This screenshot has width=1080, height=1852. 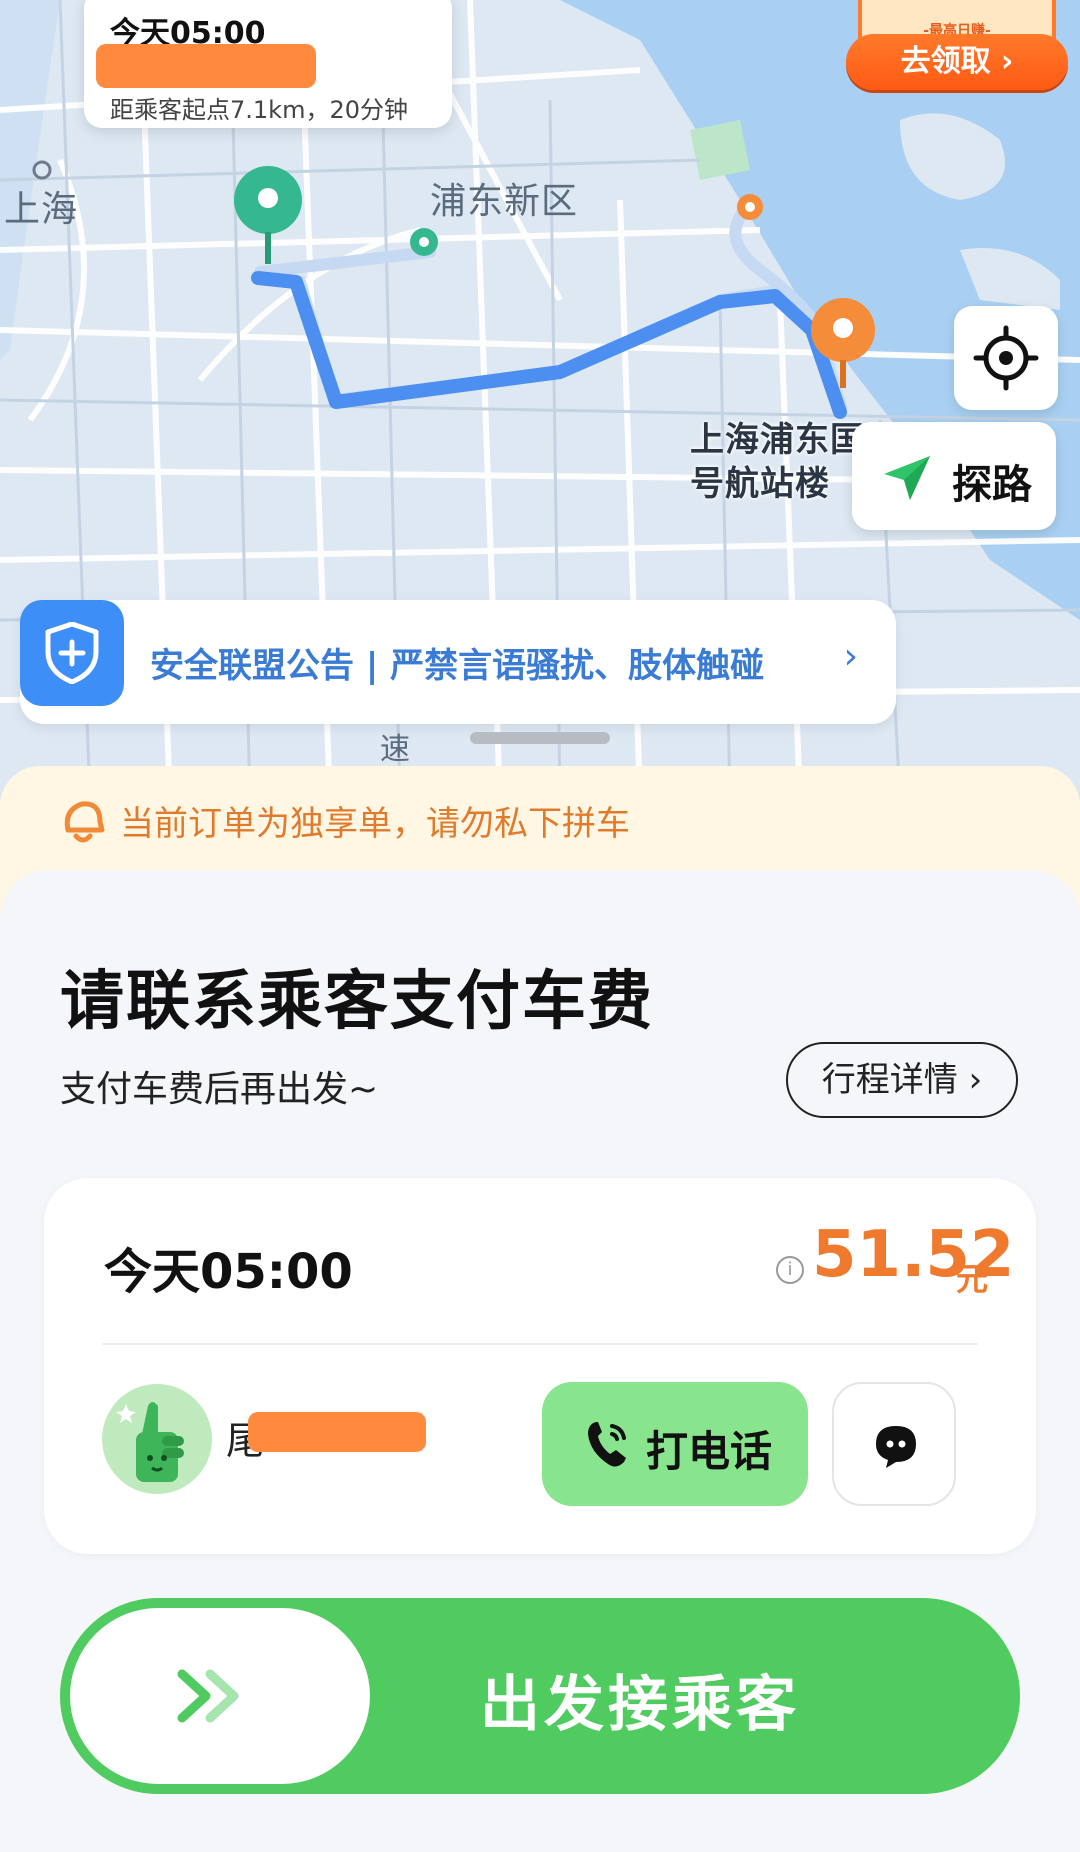 What do you see at coordinates (540, 1344) in the screenshot?
I see `card-divider` at bounding box center [540, 1344].